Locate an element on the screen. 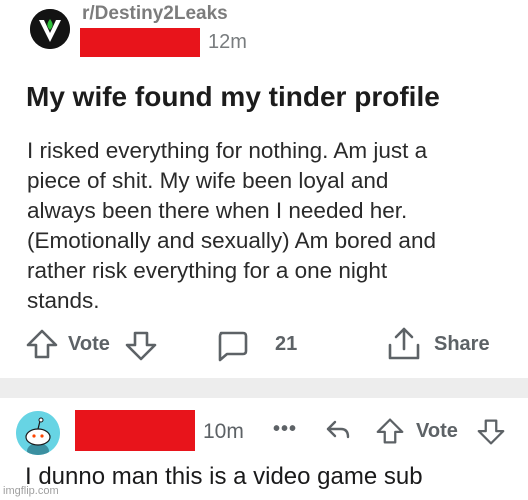  comment-upvote-button is located at coordinates (390, 431).